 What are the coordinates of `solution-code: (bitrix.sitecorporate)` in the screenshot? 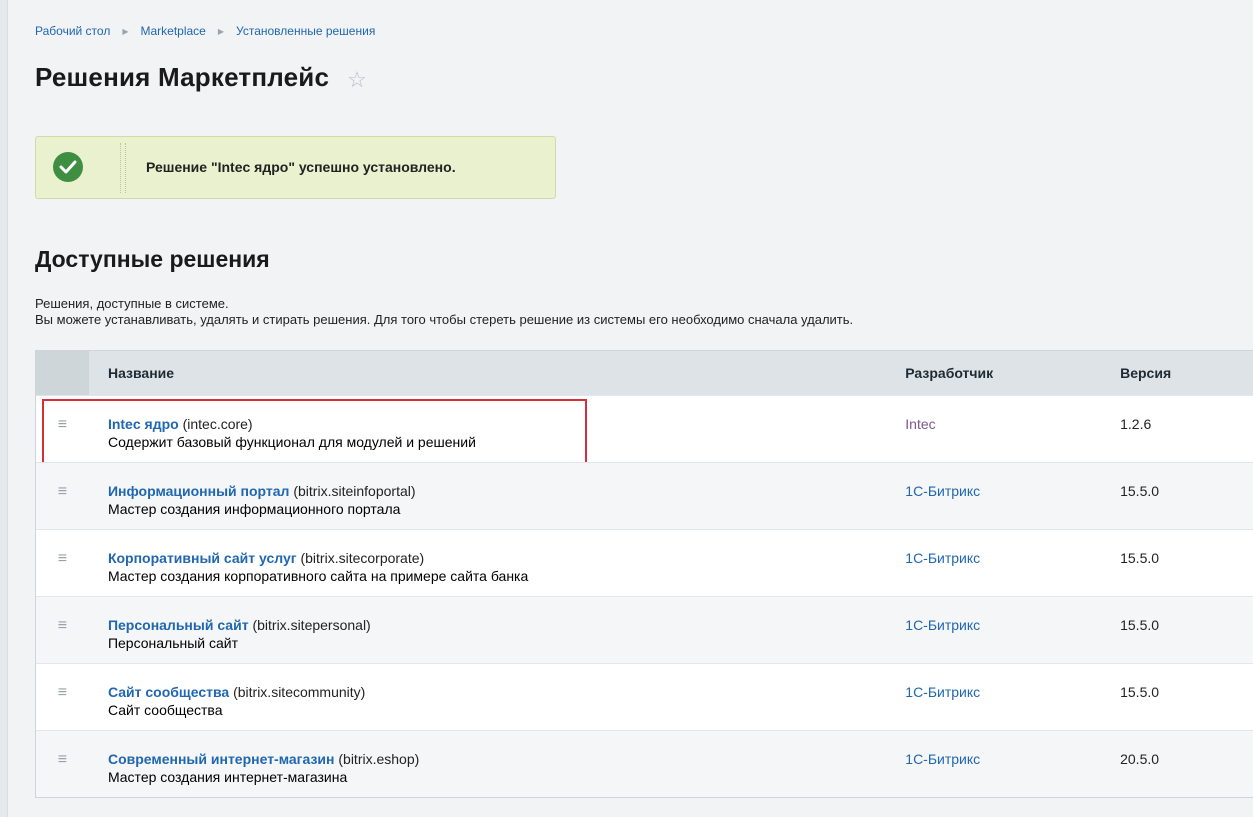 It's located at (362, 558).